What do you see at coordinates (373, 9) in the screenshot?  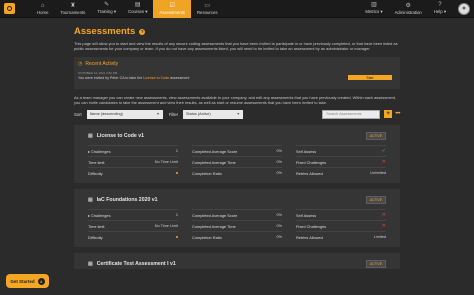 I see `nav-item: ▥ Metrics ▾` at bounding box center [373, 9].